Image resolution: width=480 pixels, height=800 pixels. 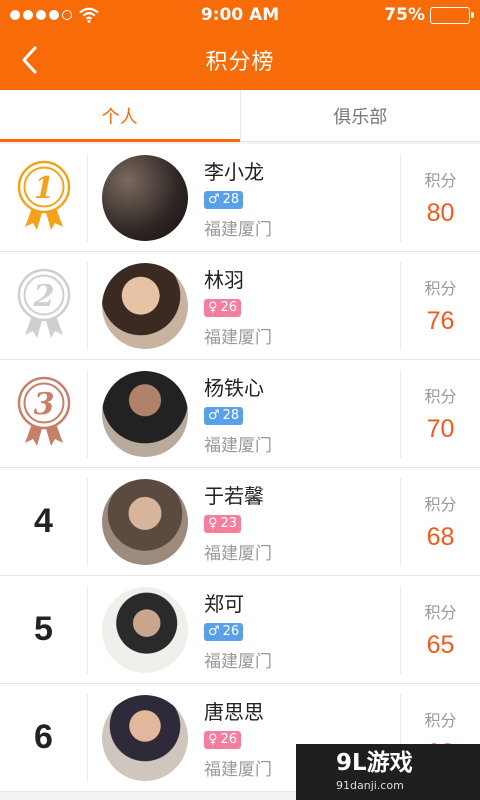 What do you see at coordinates (89, 15) in the screenshot?
I see `wifi-icon` at bounding box center [89, 15].